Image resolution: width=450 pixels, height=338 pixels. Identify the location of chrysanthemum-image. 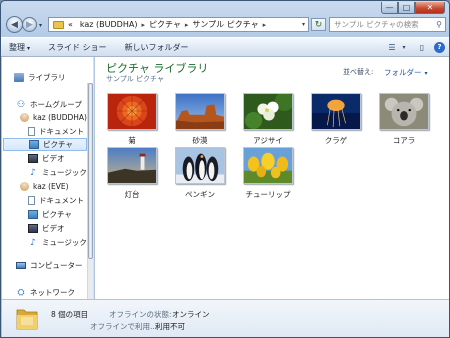
(132, 111).